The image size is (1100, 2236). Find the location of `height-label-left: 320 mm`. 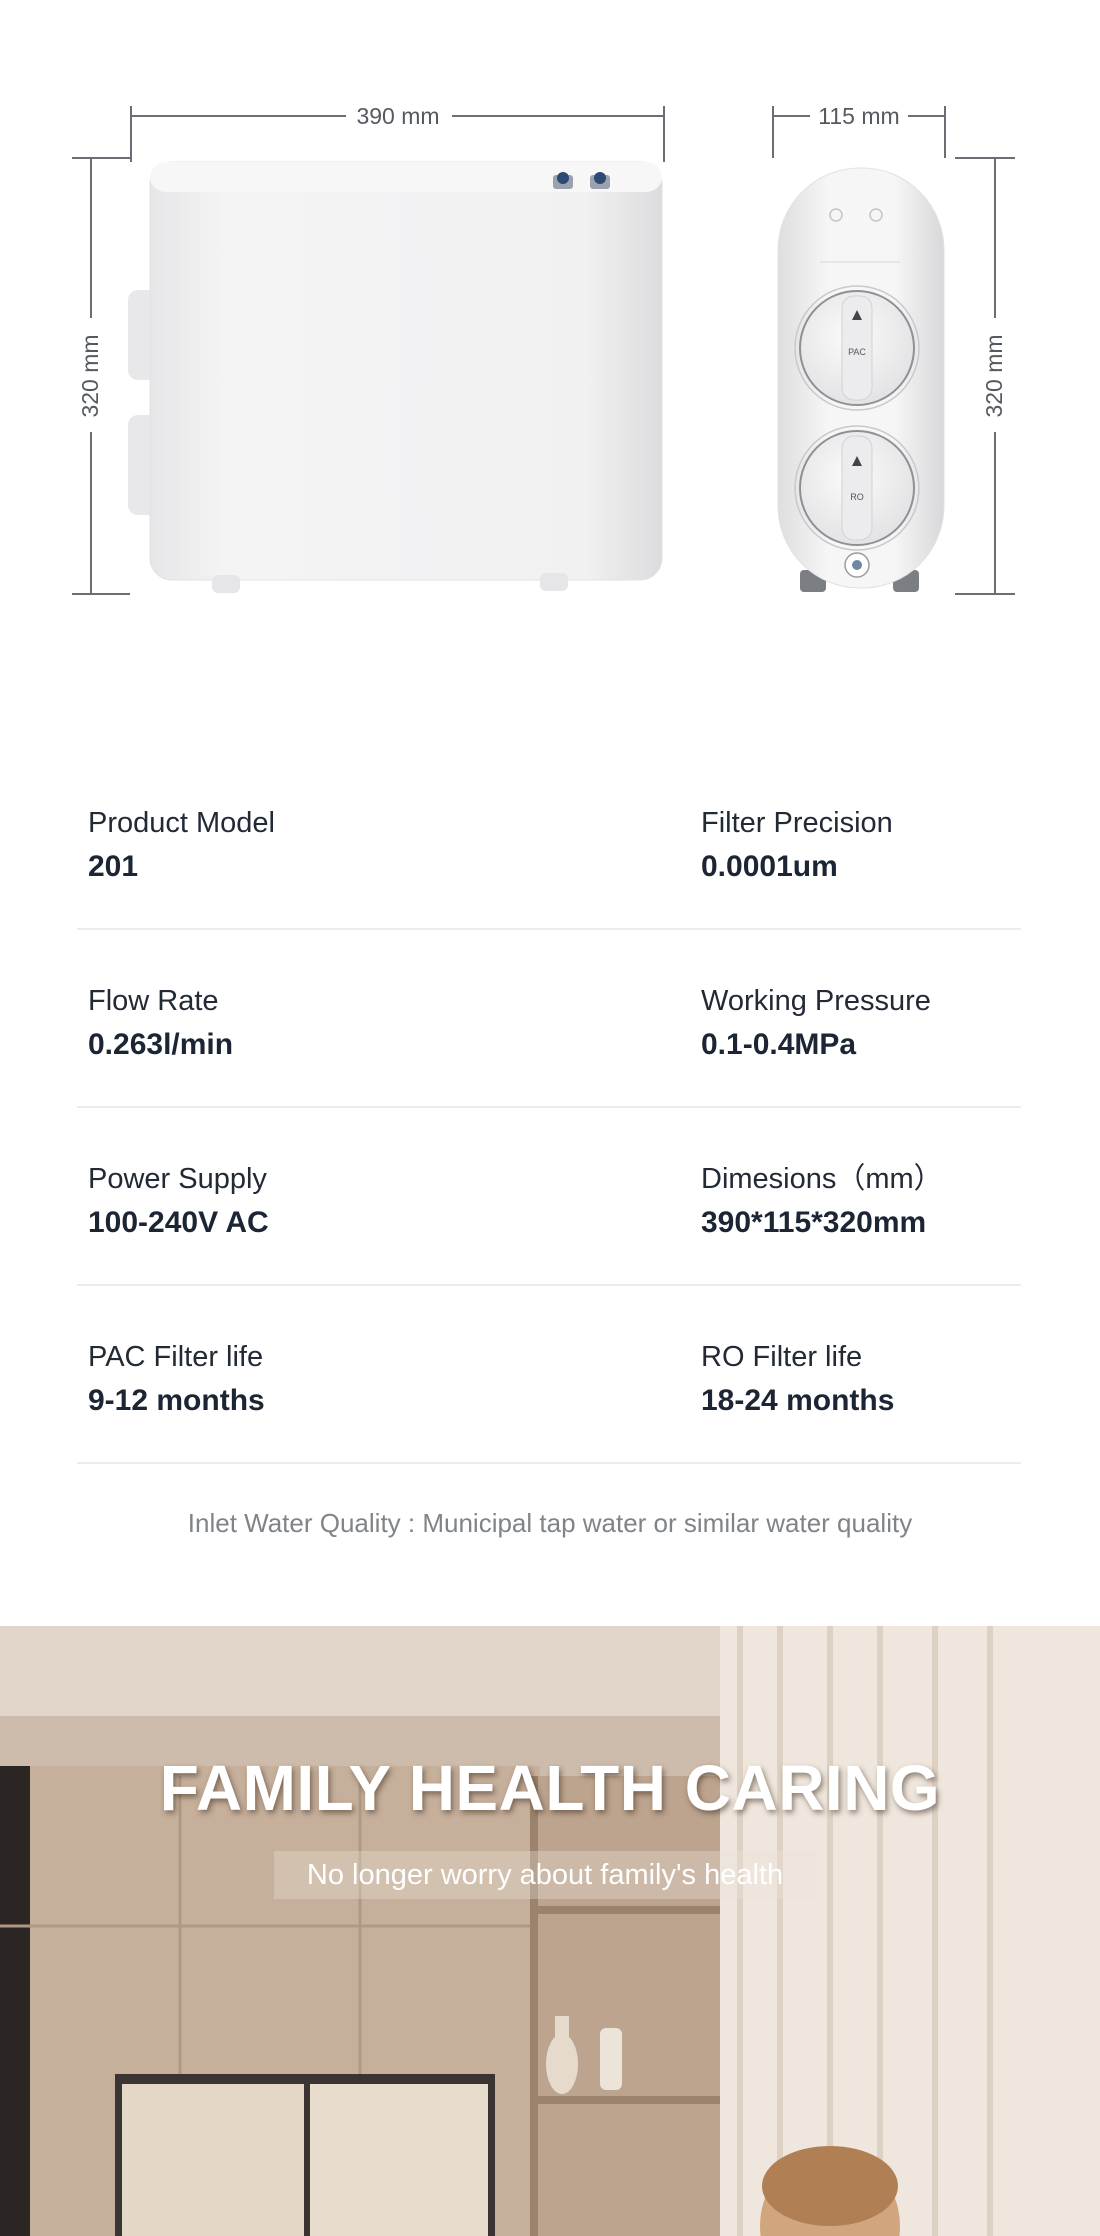

height-label-left: 320 mm is located at coordinates (90, 375).